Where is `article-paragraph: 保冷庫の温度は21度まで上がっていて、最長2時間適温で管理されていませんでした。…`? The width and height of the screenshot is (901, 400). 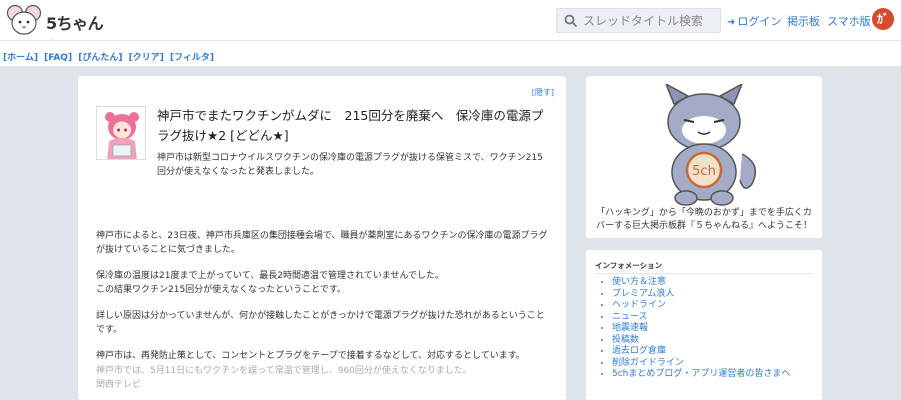 article-paragraph: 保冷庫の温度は21度まで上がっていて、最長2時間適温で管理されていませんでした。… is located at coordinates (270, 283).